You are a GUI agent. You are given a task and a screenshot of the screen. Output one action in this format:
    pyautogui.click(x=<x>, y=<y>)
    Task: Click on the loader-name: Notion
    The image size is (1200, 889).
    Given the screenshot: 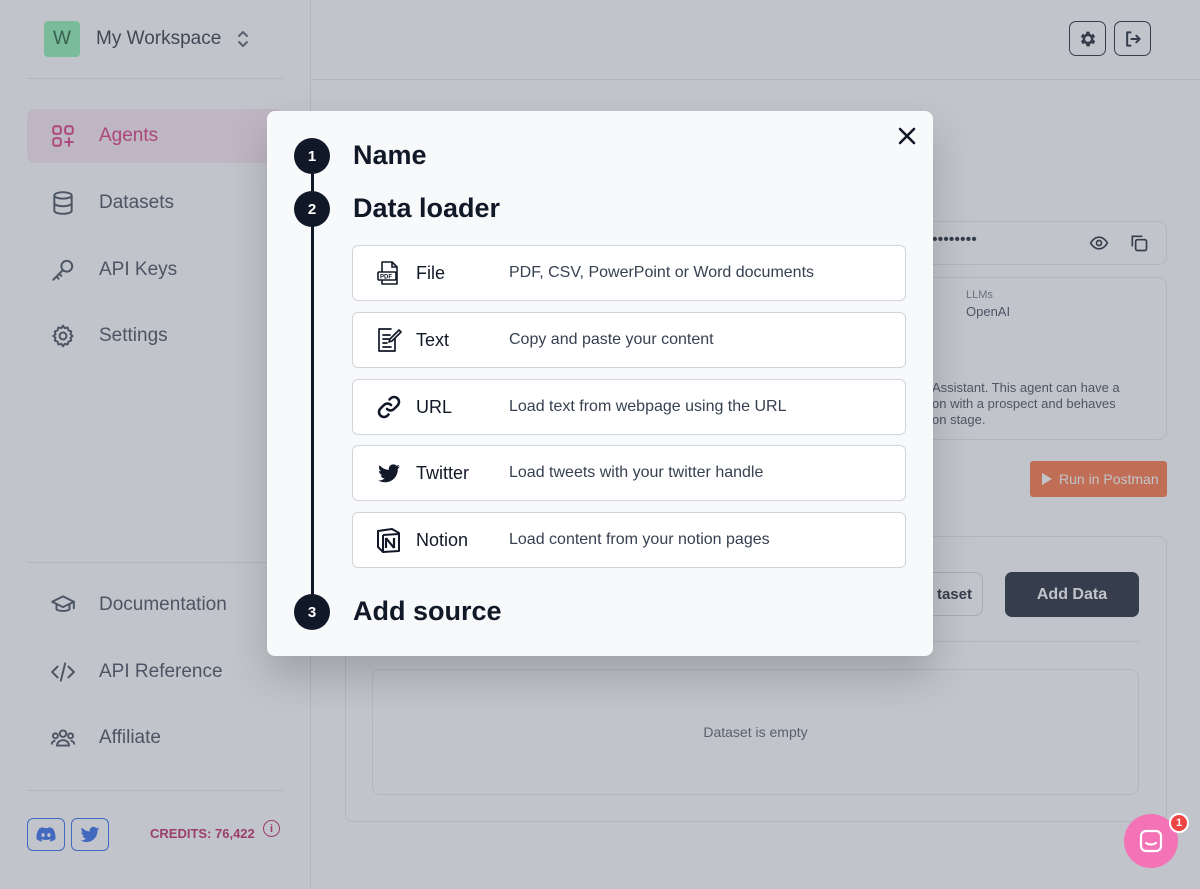 What is the action you would take?
    pyautogui.click(x=442, y=539)
    